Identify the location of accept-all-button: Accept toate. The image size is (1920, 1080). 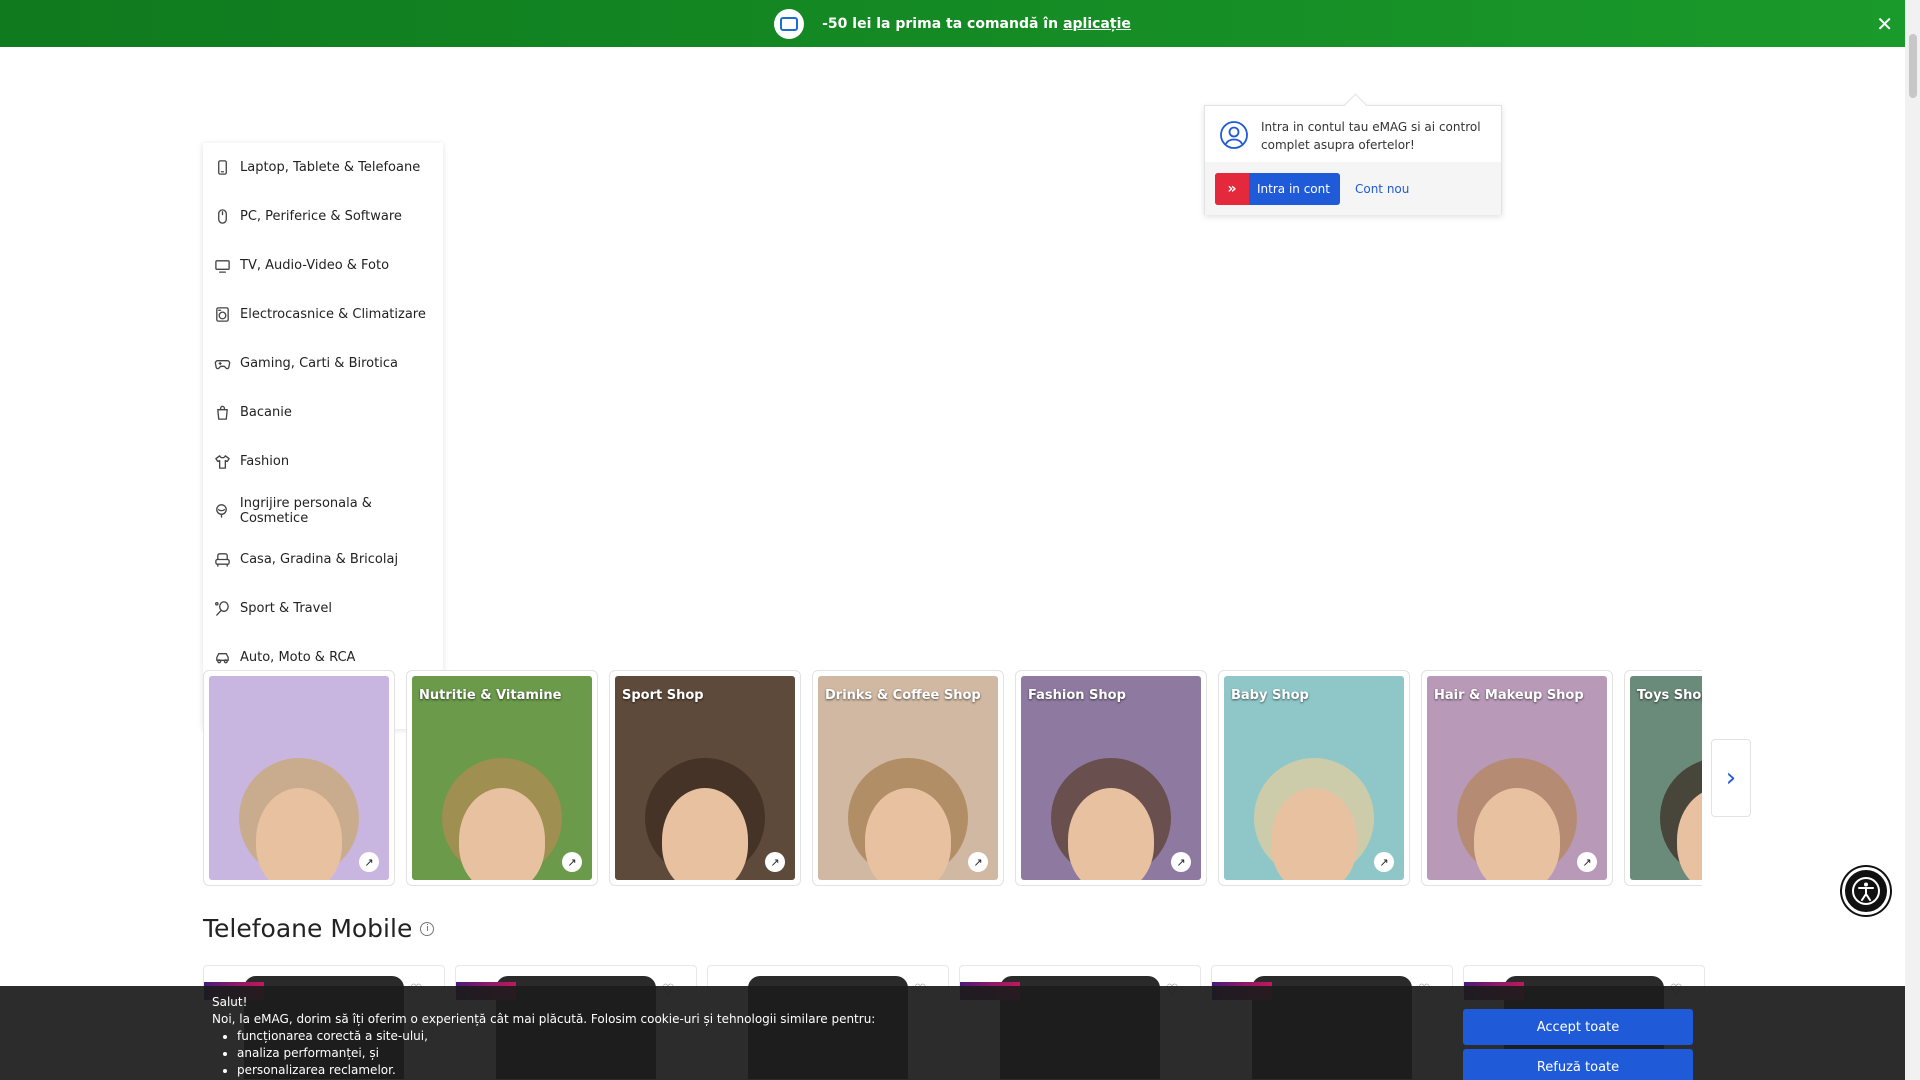
(1578, 1027).